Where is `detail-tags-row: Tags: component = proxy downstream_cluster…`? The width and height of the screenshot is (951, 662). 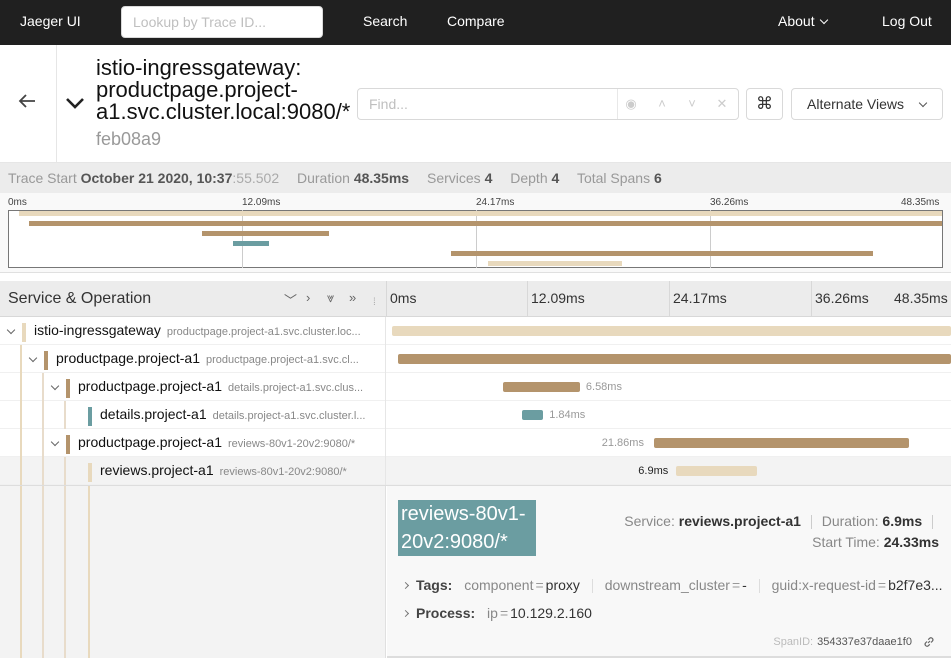
detail-tags-row: Tags: component = proxy downstream_cluster… is located at coordinates (672, 585).